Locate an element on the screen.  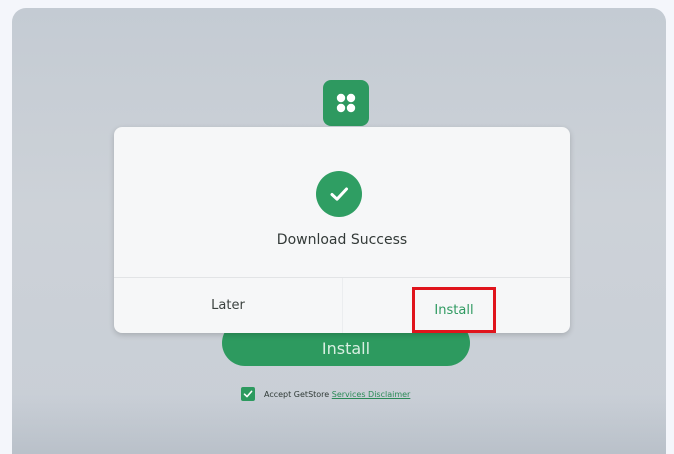
dialog-message: Download Success is located at coordinates (342, 240).